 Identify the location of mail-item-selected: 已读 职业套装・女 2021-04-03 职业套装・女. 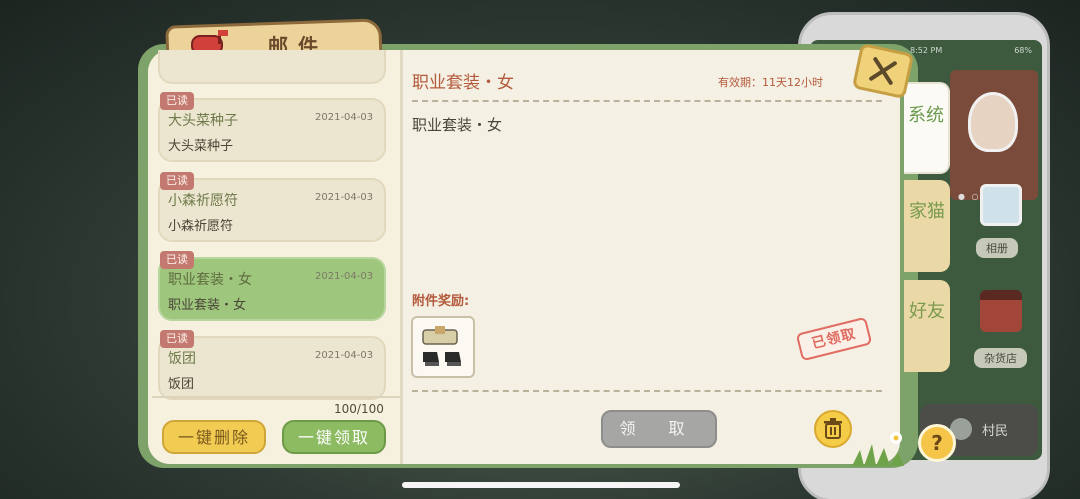
(272, 286).